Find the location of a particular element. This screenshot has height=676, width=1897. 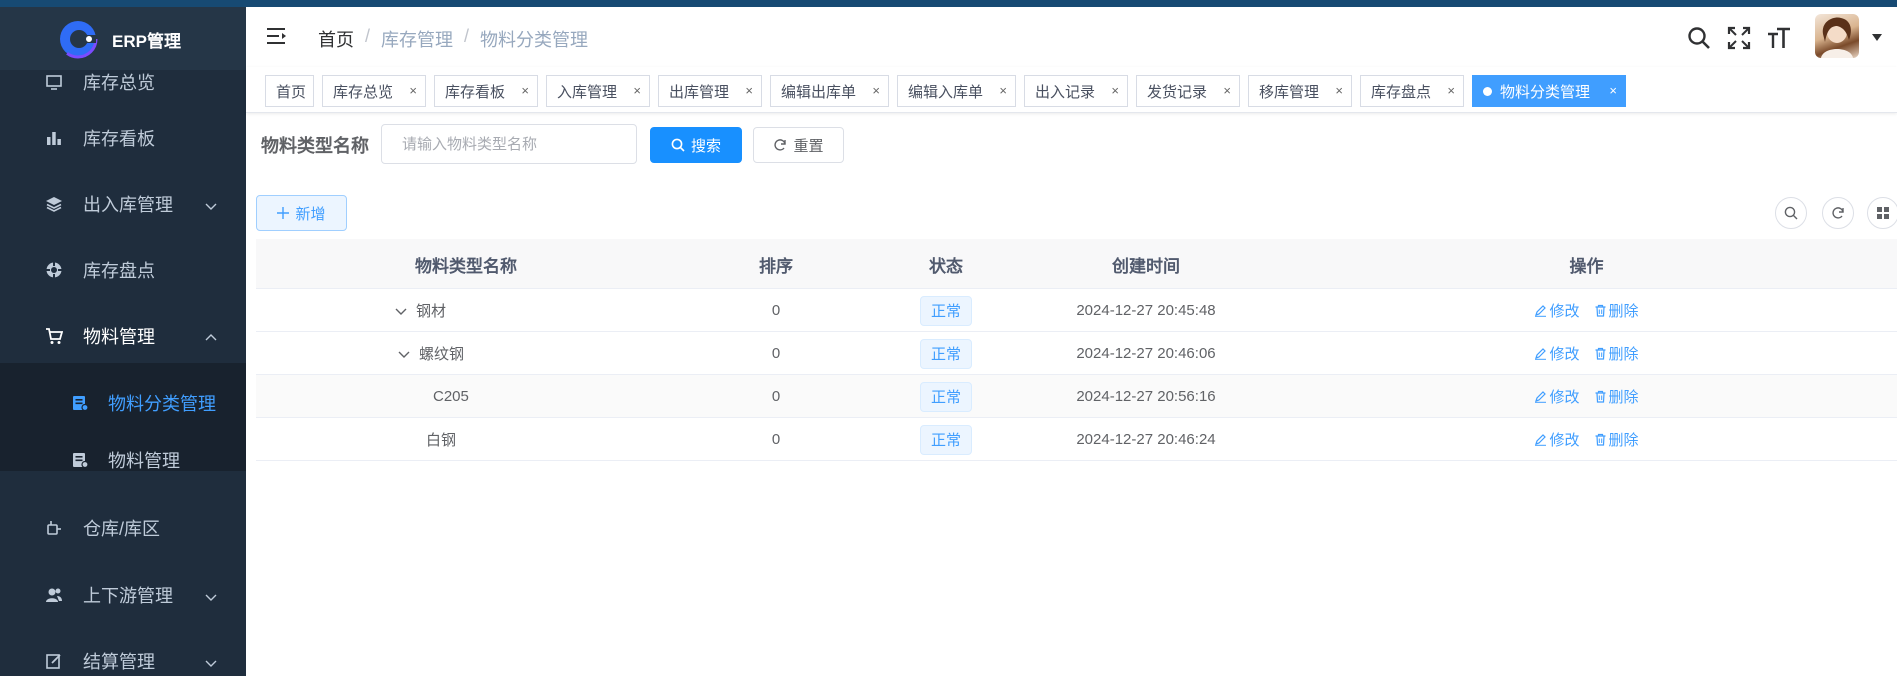

column-header-name: 物料类型名称 is located at coordinates (466, 266).